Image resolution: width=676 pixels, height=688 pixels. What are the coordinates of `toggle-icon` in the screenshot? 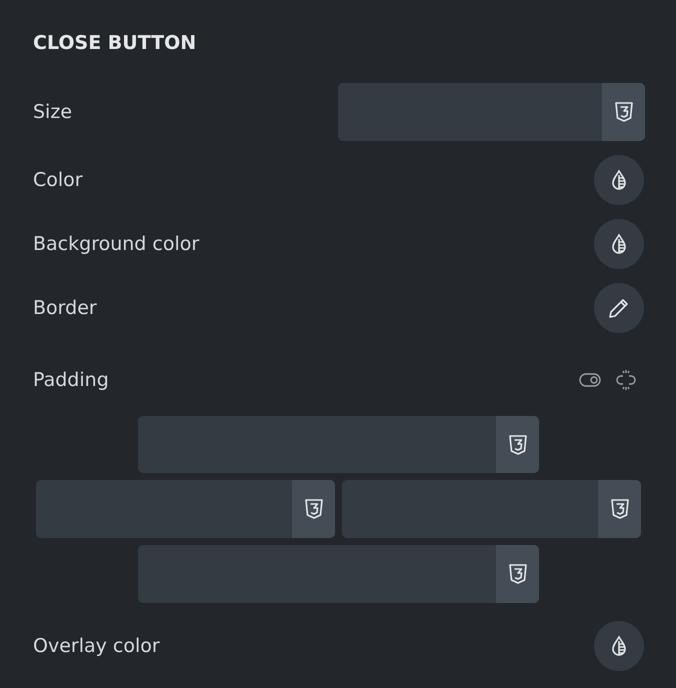 It's located at (590, 380).